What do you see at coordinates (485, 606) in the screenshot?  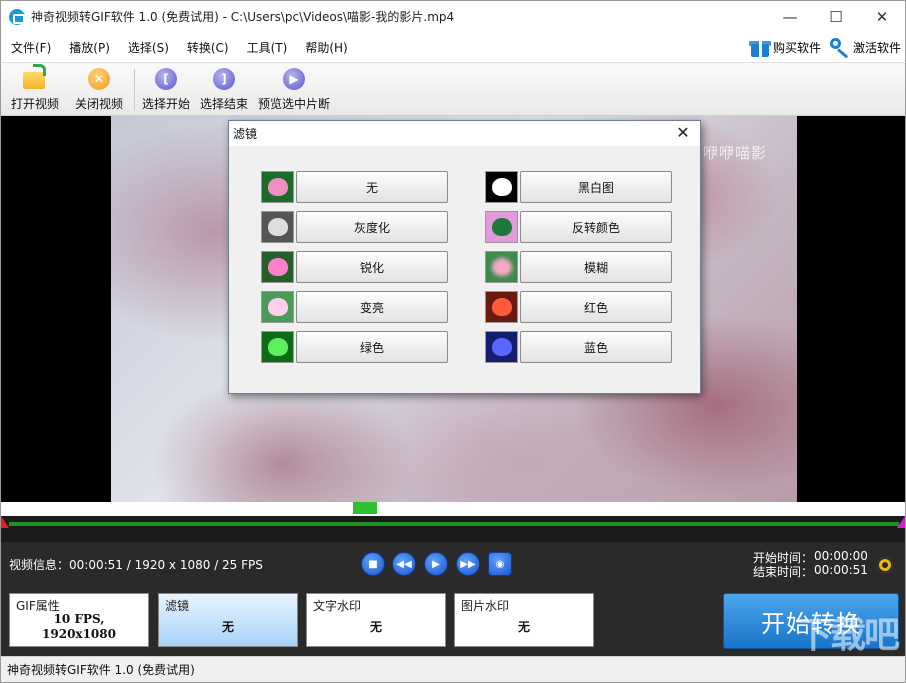 I see `image-watermark-label: 图片水印` at bounding box center [485, 606].